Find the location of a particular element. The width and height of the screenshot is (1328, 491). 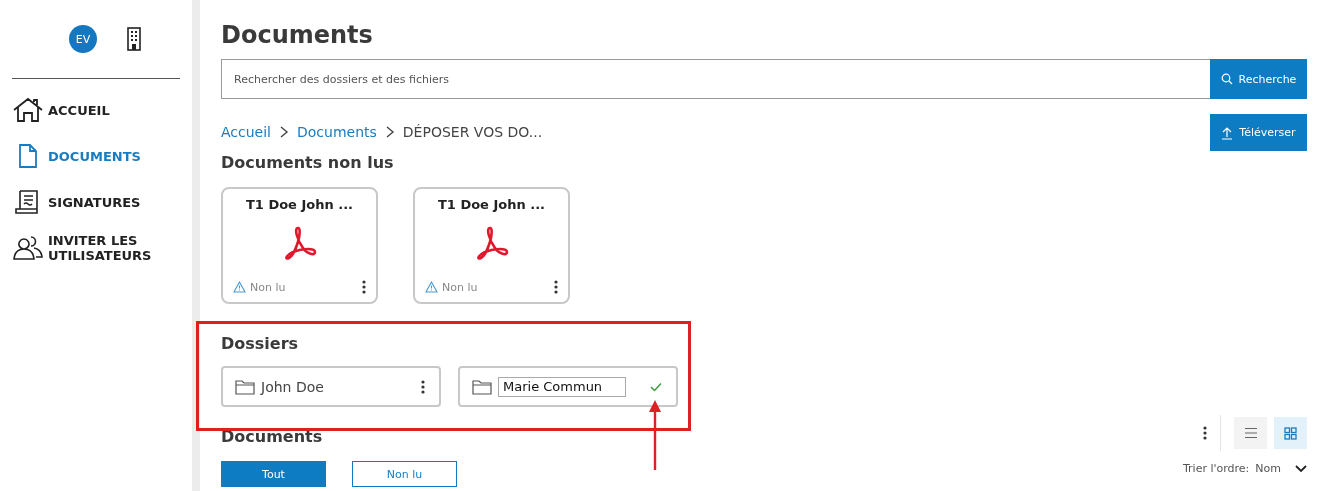

section-heading: Documents non lus is located at coordinates (308, 163).